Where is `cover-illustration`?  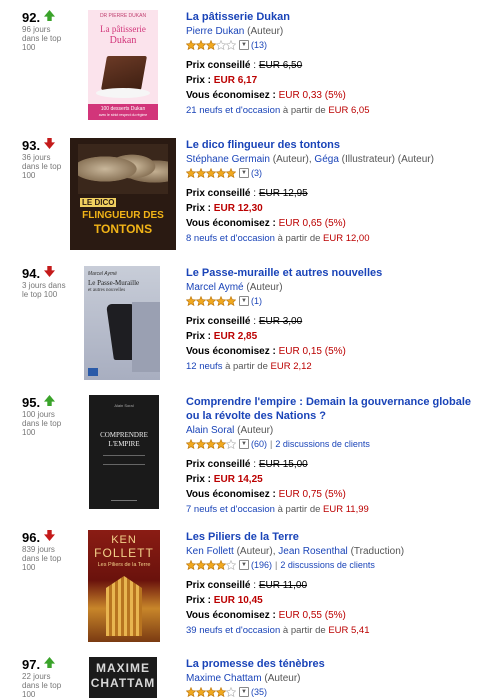
cover-illustration is located at coordinates (123, 169).